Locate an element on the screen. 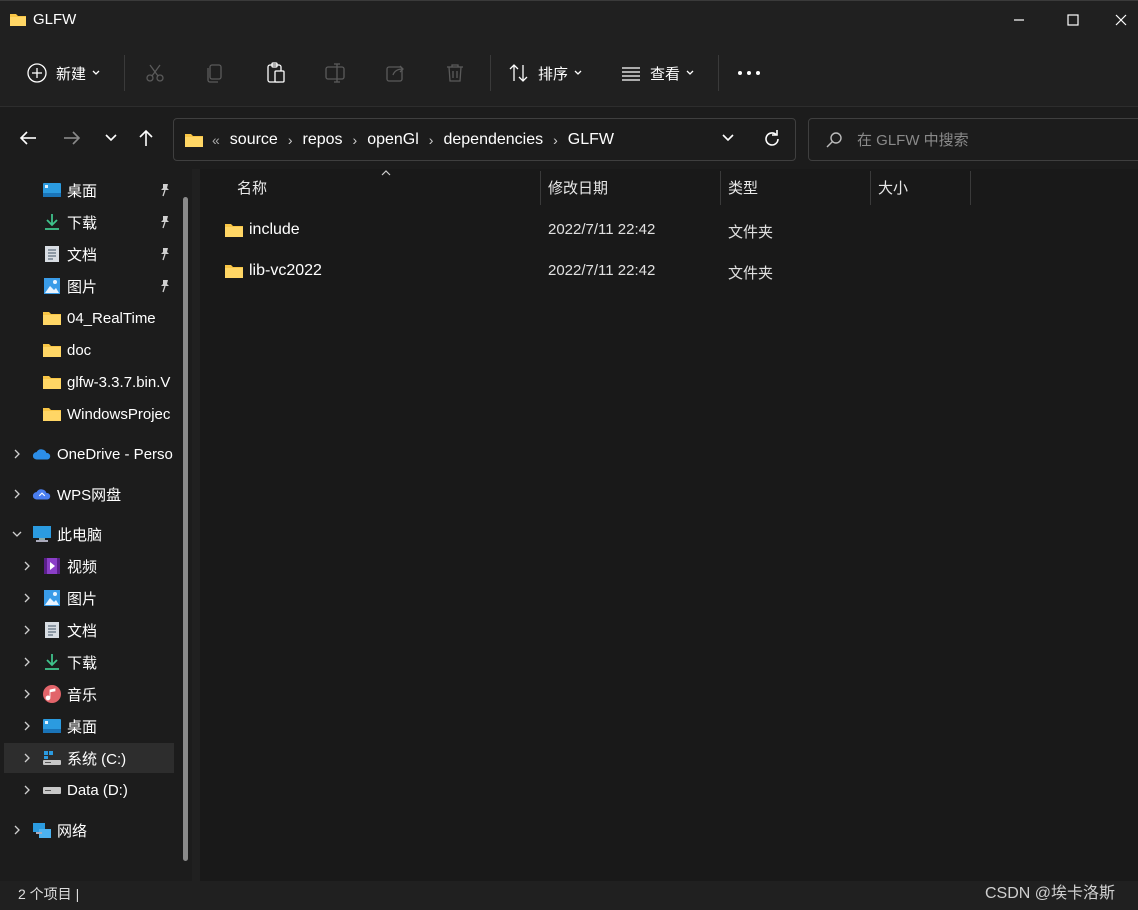 This screenshot has width=1138, height=910. sidebar-item-videos: 视频 is located at coordinates (89, 566).